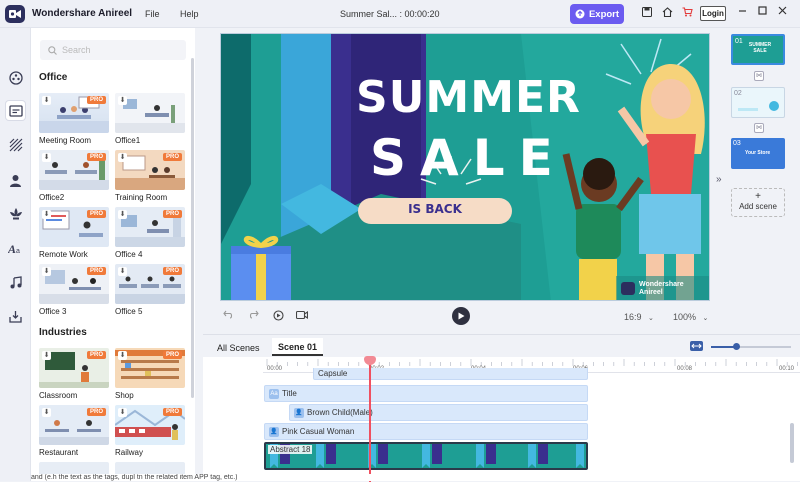 Image resolution: width=800 pixels, height=482 pixels. I want to click on undo-icon, so click(228, 315).